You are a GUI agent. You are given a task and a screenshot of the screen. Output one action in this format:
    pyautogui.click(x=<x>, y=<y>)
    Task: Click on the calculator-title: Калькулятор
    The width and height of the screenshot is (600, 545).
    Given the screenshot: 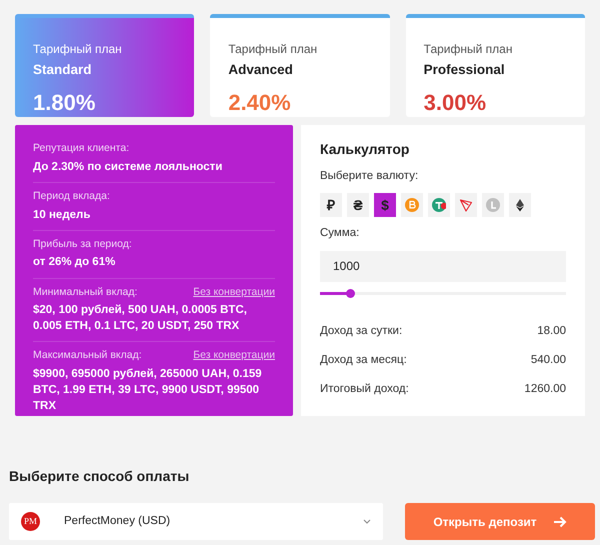 What is the action you would take?
    pyautogui.click(x=365, y=149)
    